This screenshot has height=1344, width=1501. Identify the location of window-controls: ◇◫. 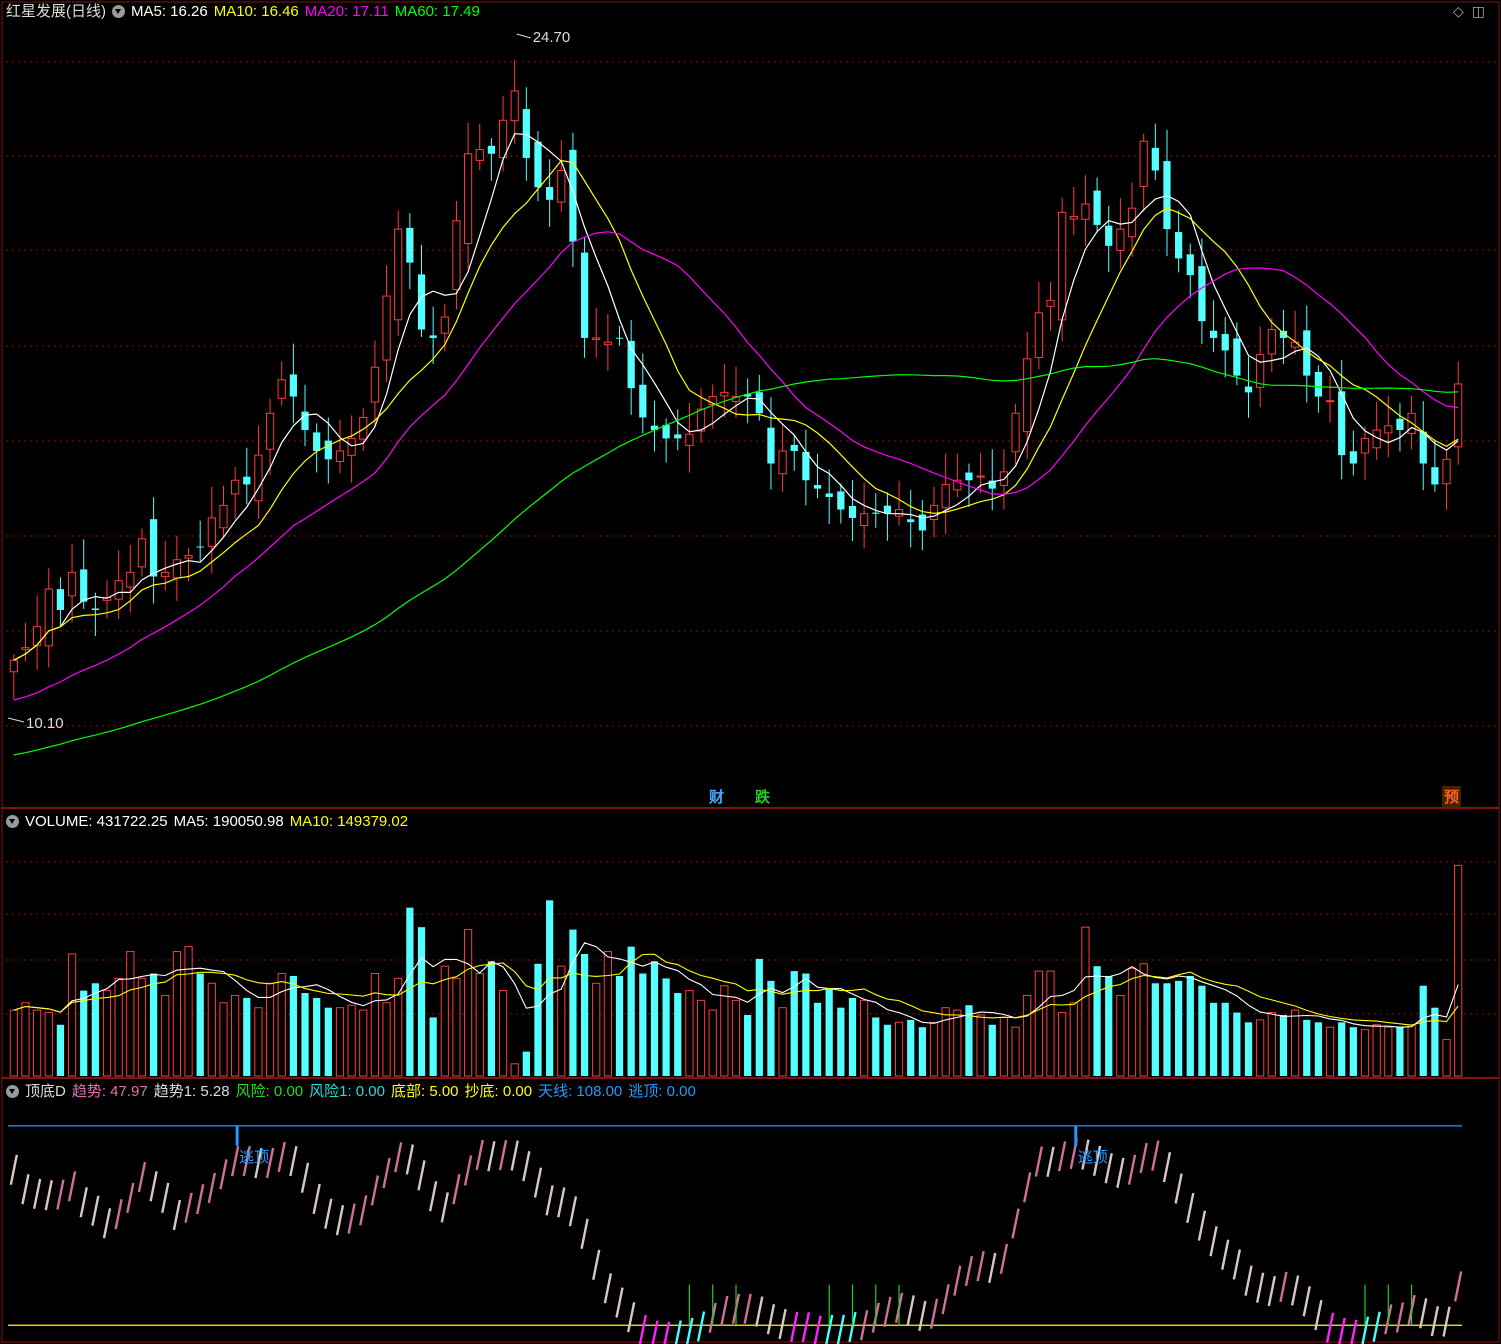
(1473, 11).